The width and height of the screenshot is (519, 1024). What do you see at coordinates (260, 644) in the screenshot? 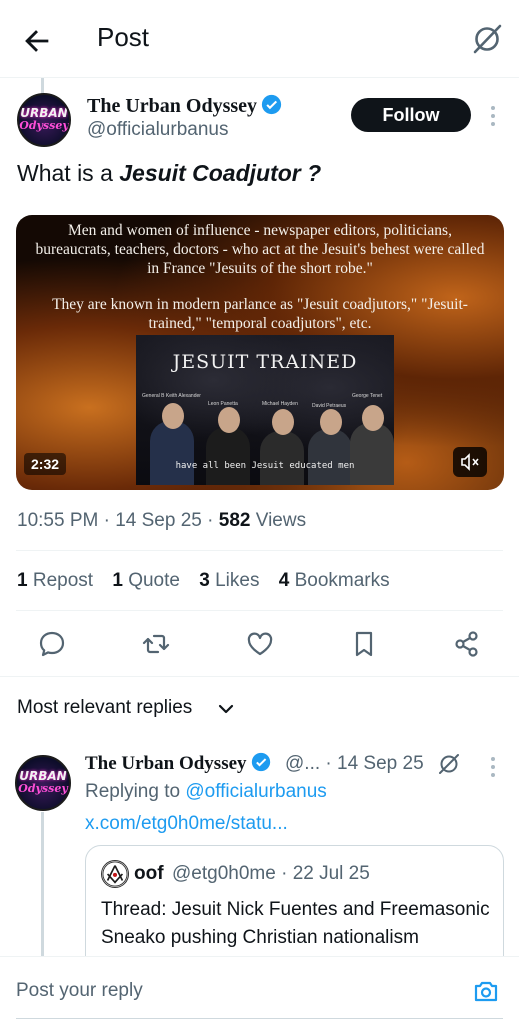
I see `like-icon` at bounding box center [260, 644].